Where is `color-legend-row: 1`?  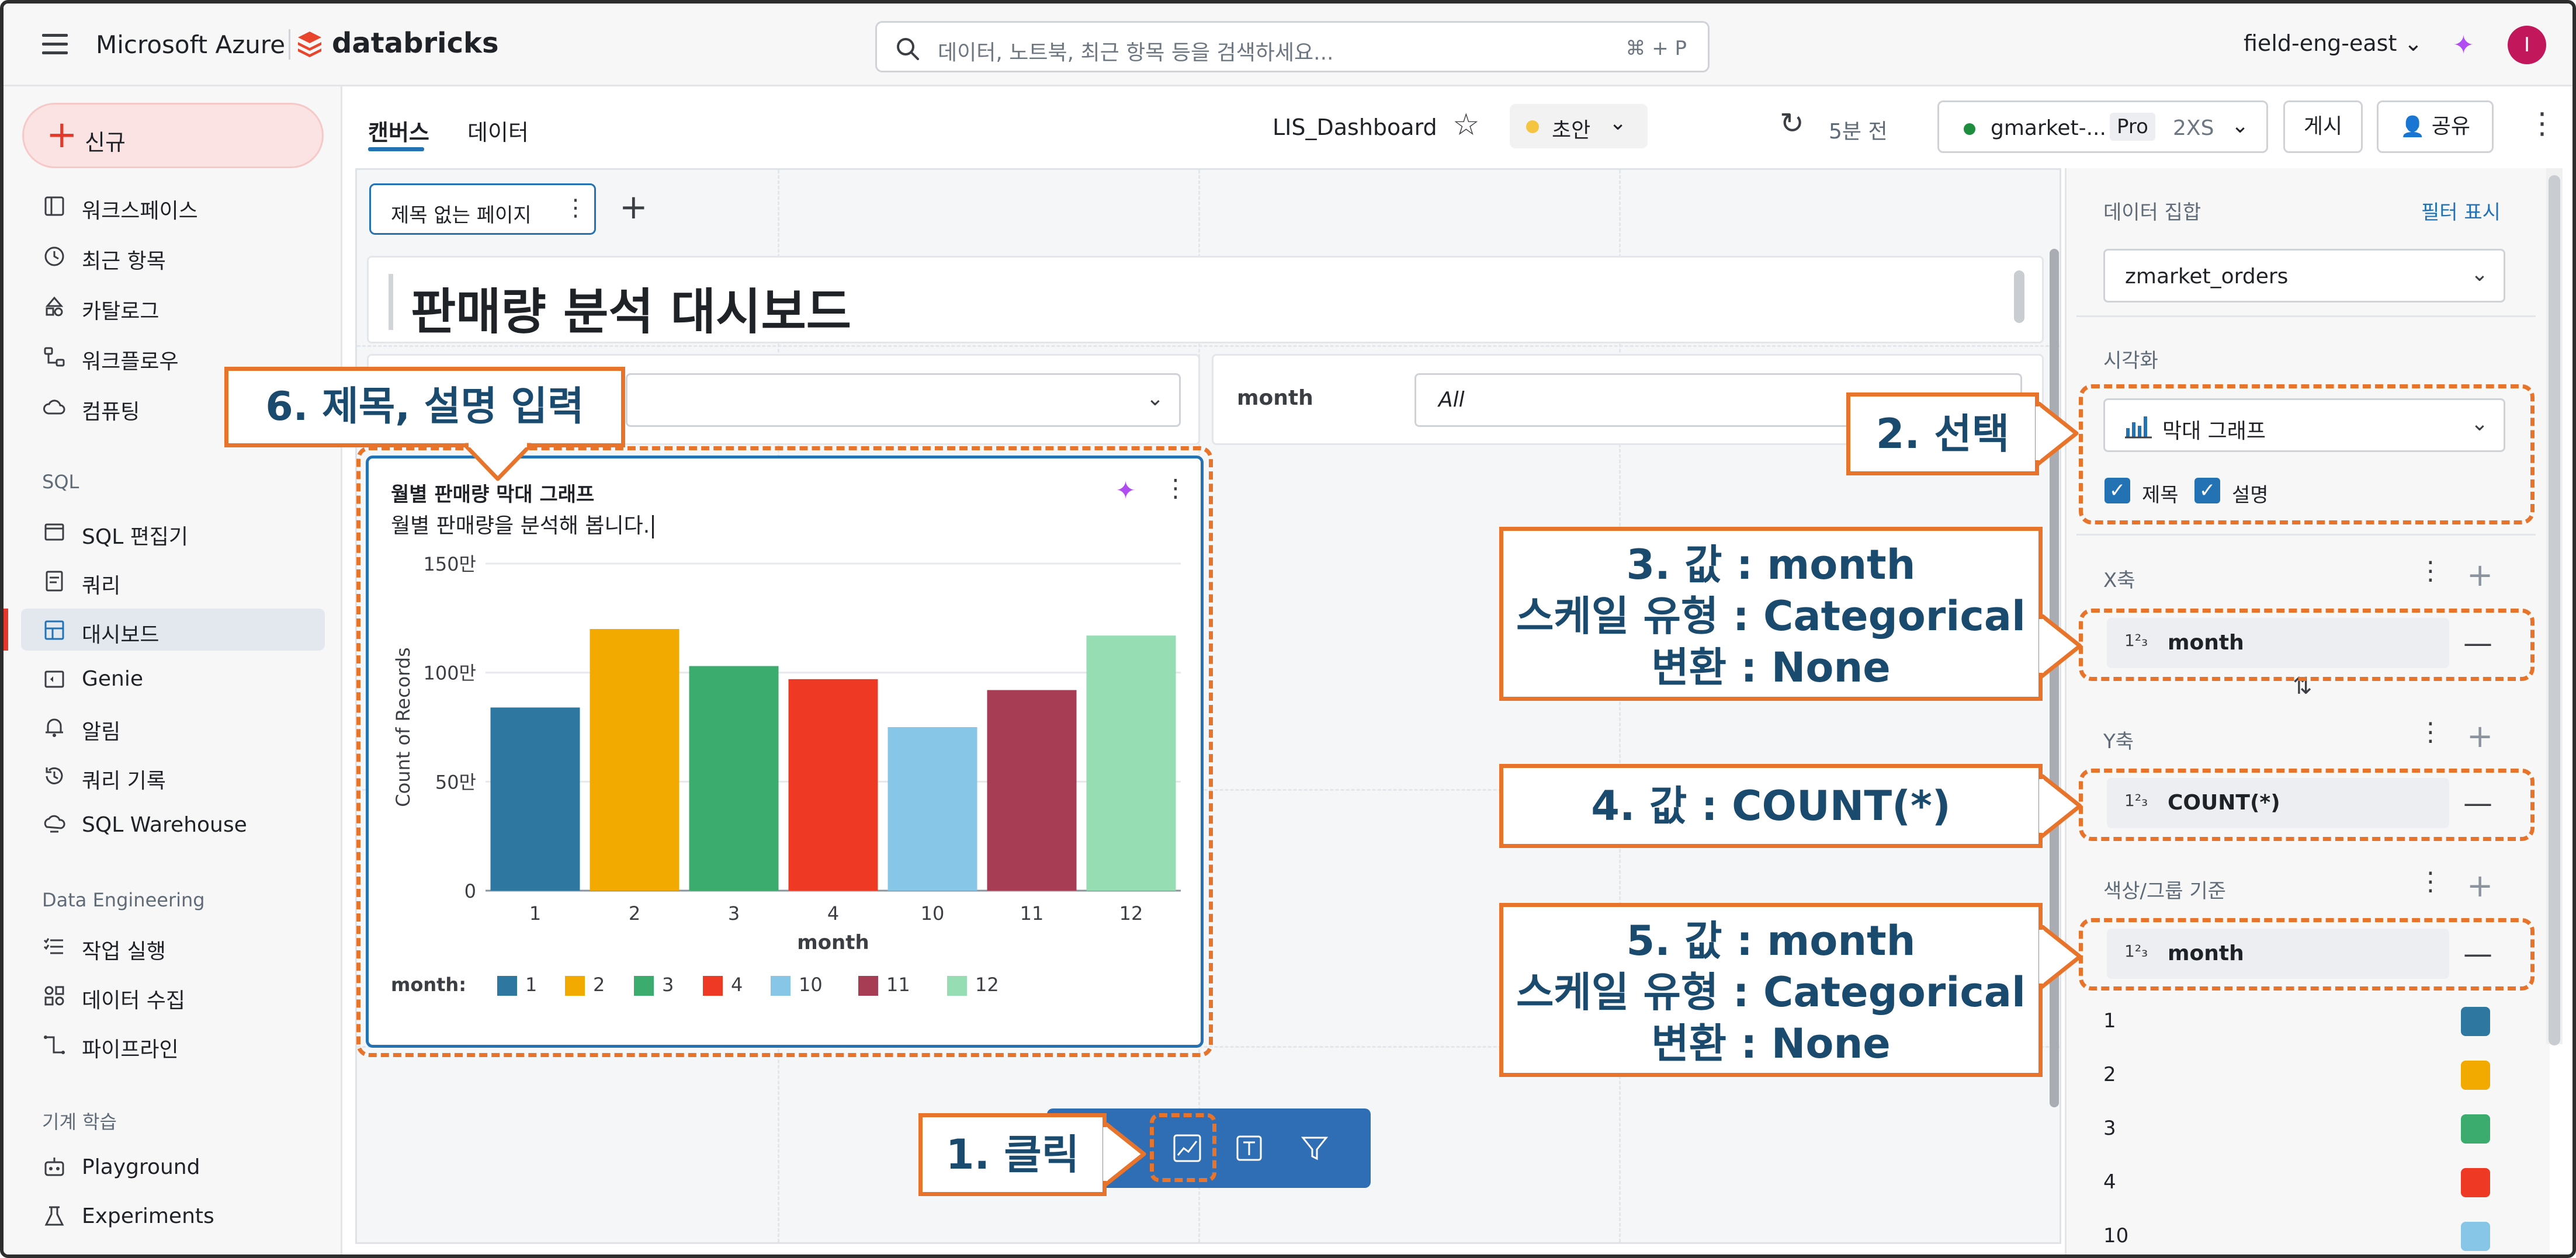
color-legend-row: 1 is located at coordinates (2307, 1022).